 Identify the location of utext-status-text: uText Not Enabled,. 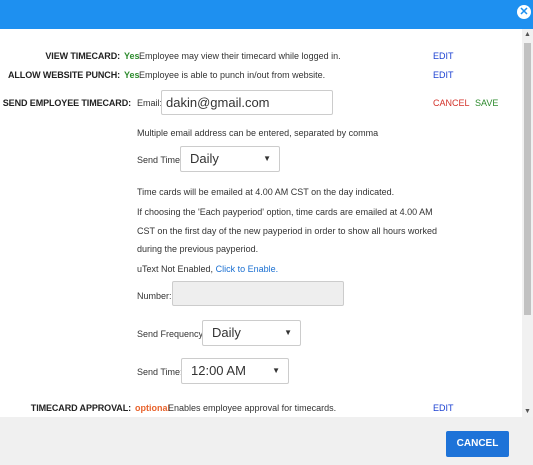
(175, 269).